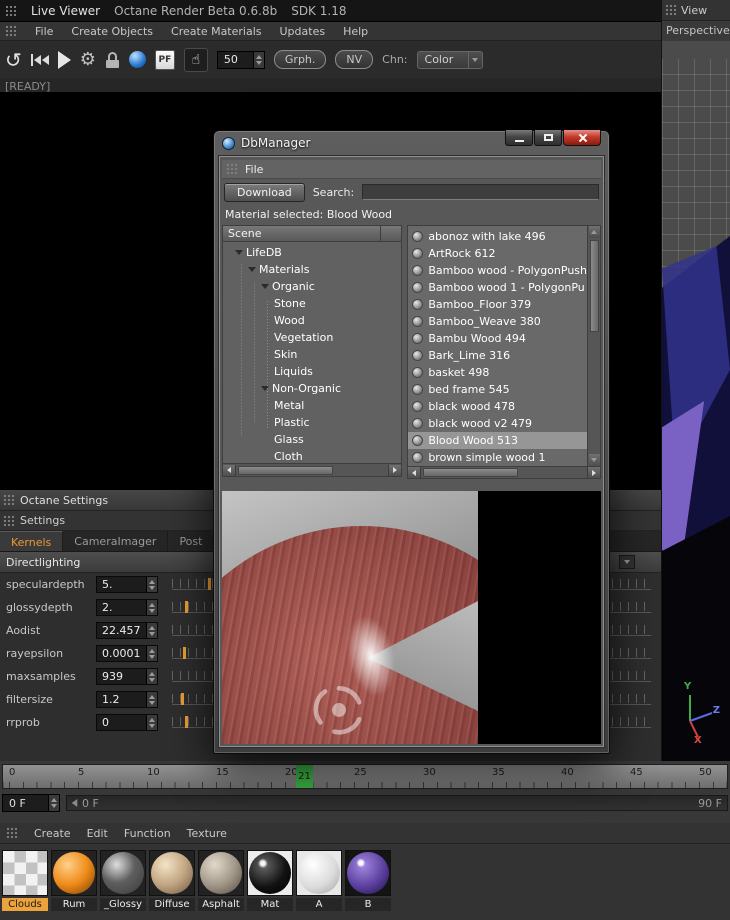 The width and height of the screenshot is (730, 920). Describe the element at coordinates (355, 31) in the screenshot. I see `menu-help: Help` at that location.